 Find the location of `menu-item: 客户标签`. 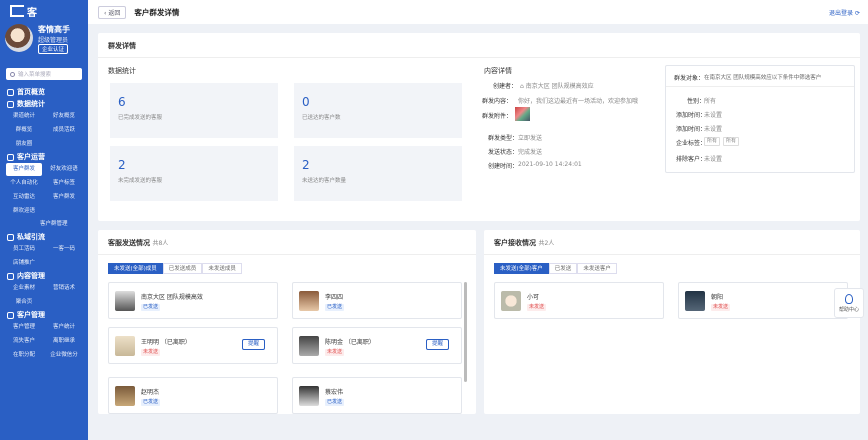

menu-item: 客户标签 is located at coordinates (64, 183).